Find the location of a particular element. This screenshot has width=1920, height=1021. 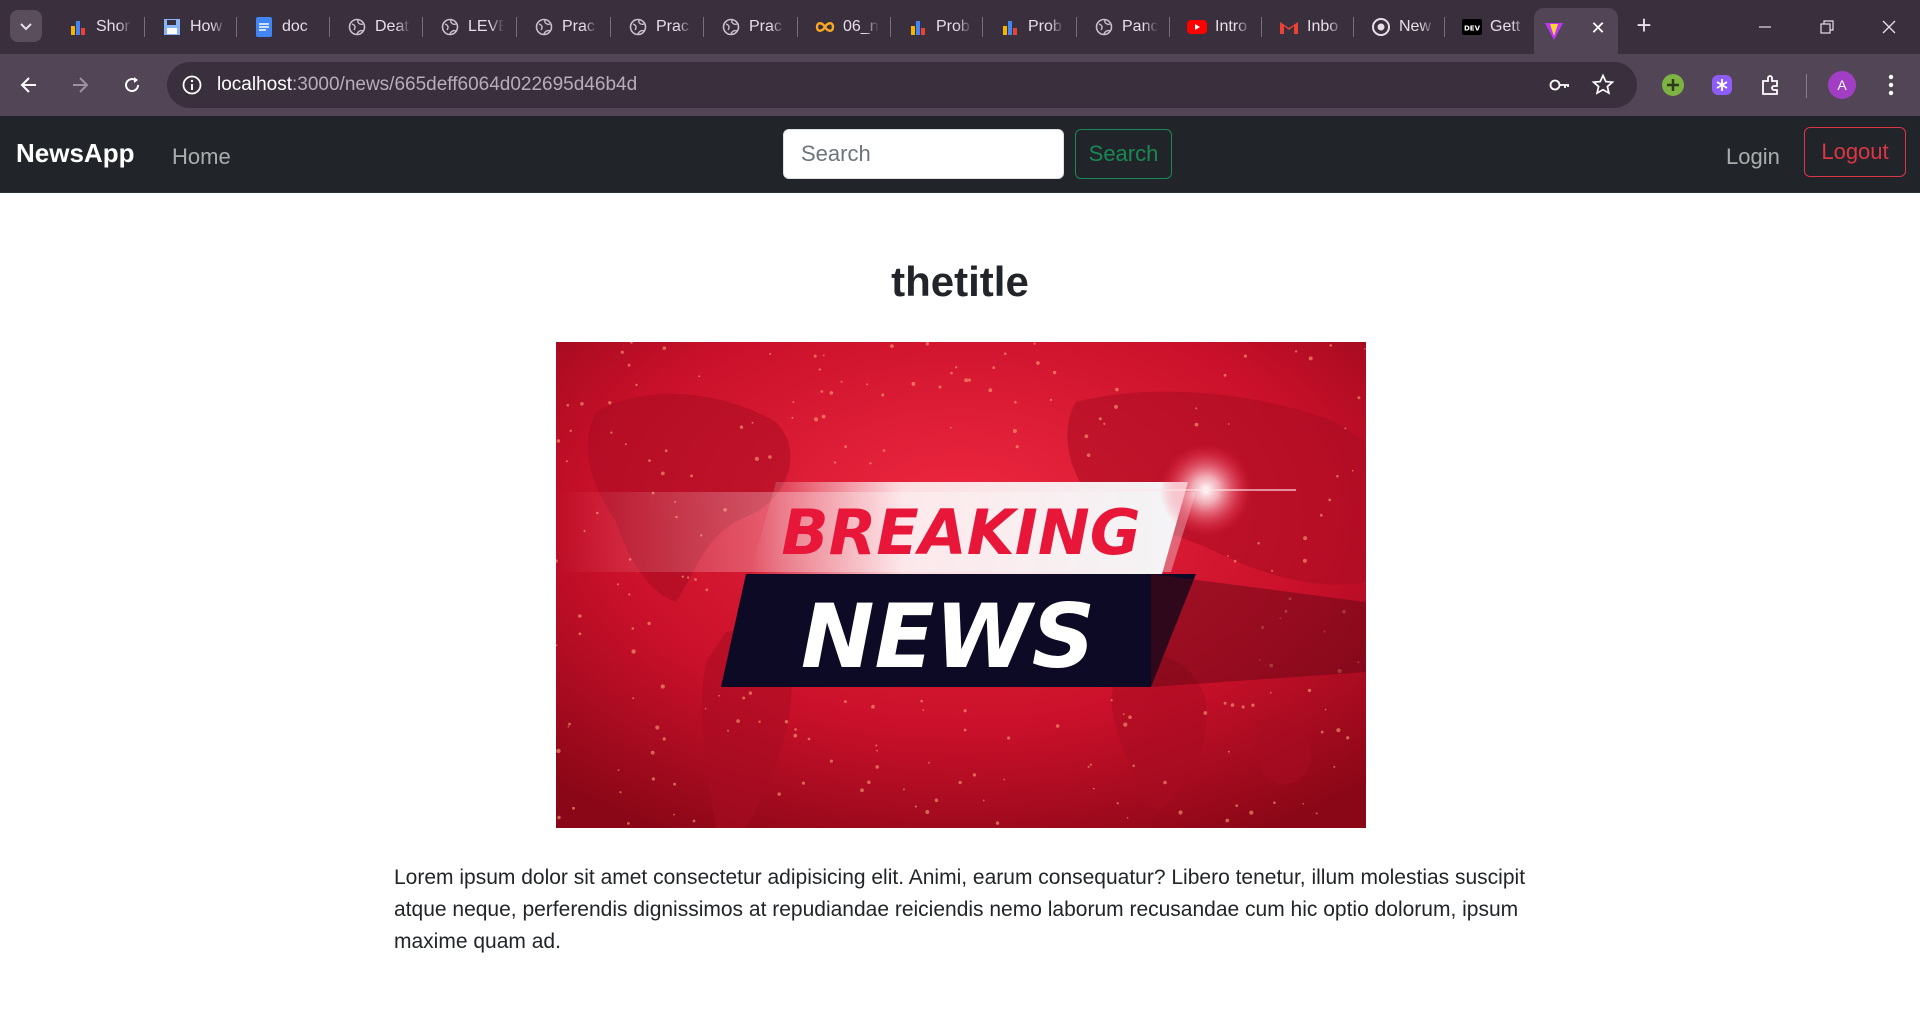

navbar-brand: NewsApp is located at coordinates (75, 153).